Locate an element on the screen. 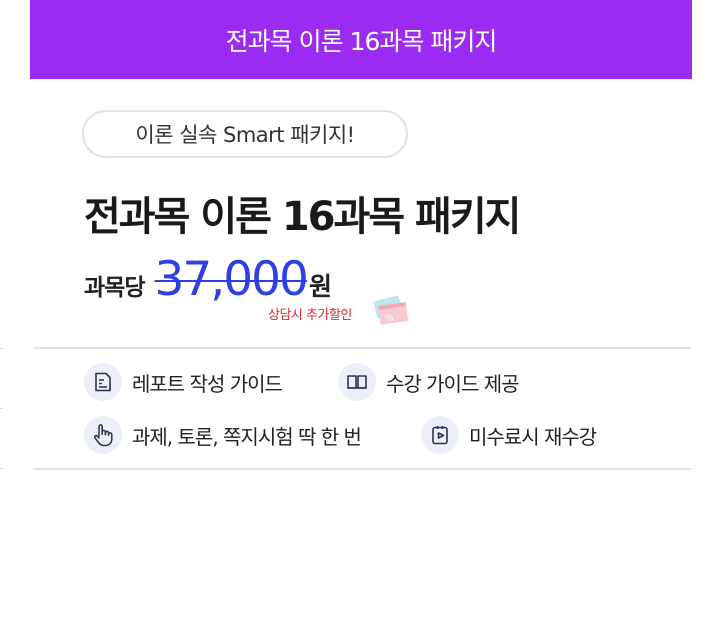  feature-label: 과제, 토론, 쪽지시험 딱 한 번 is located at coordinates (247, 436).